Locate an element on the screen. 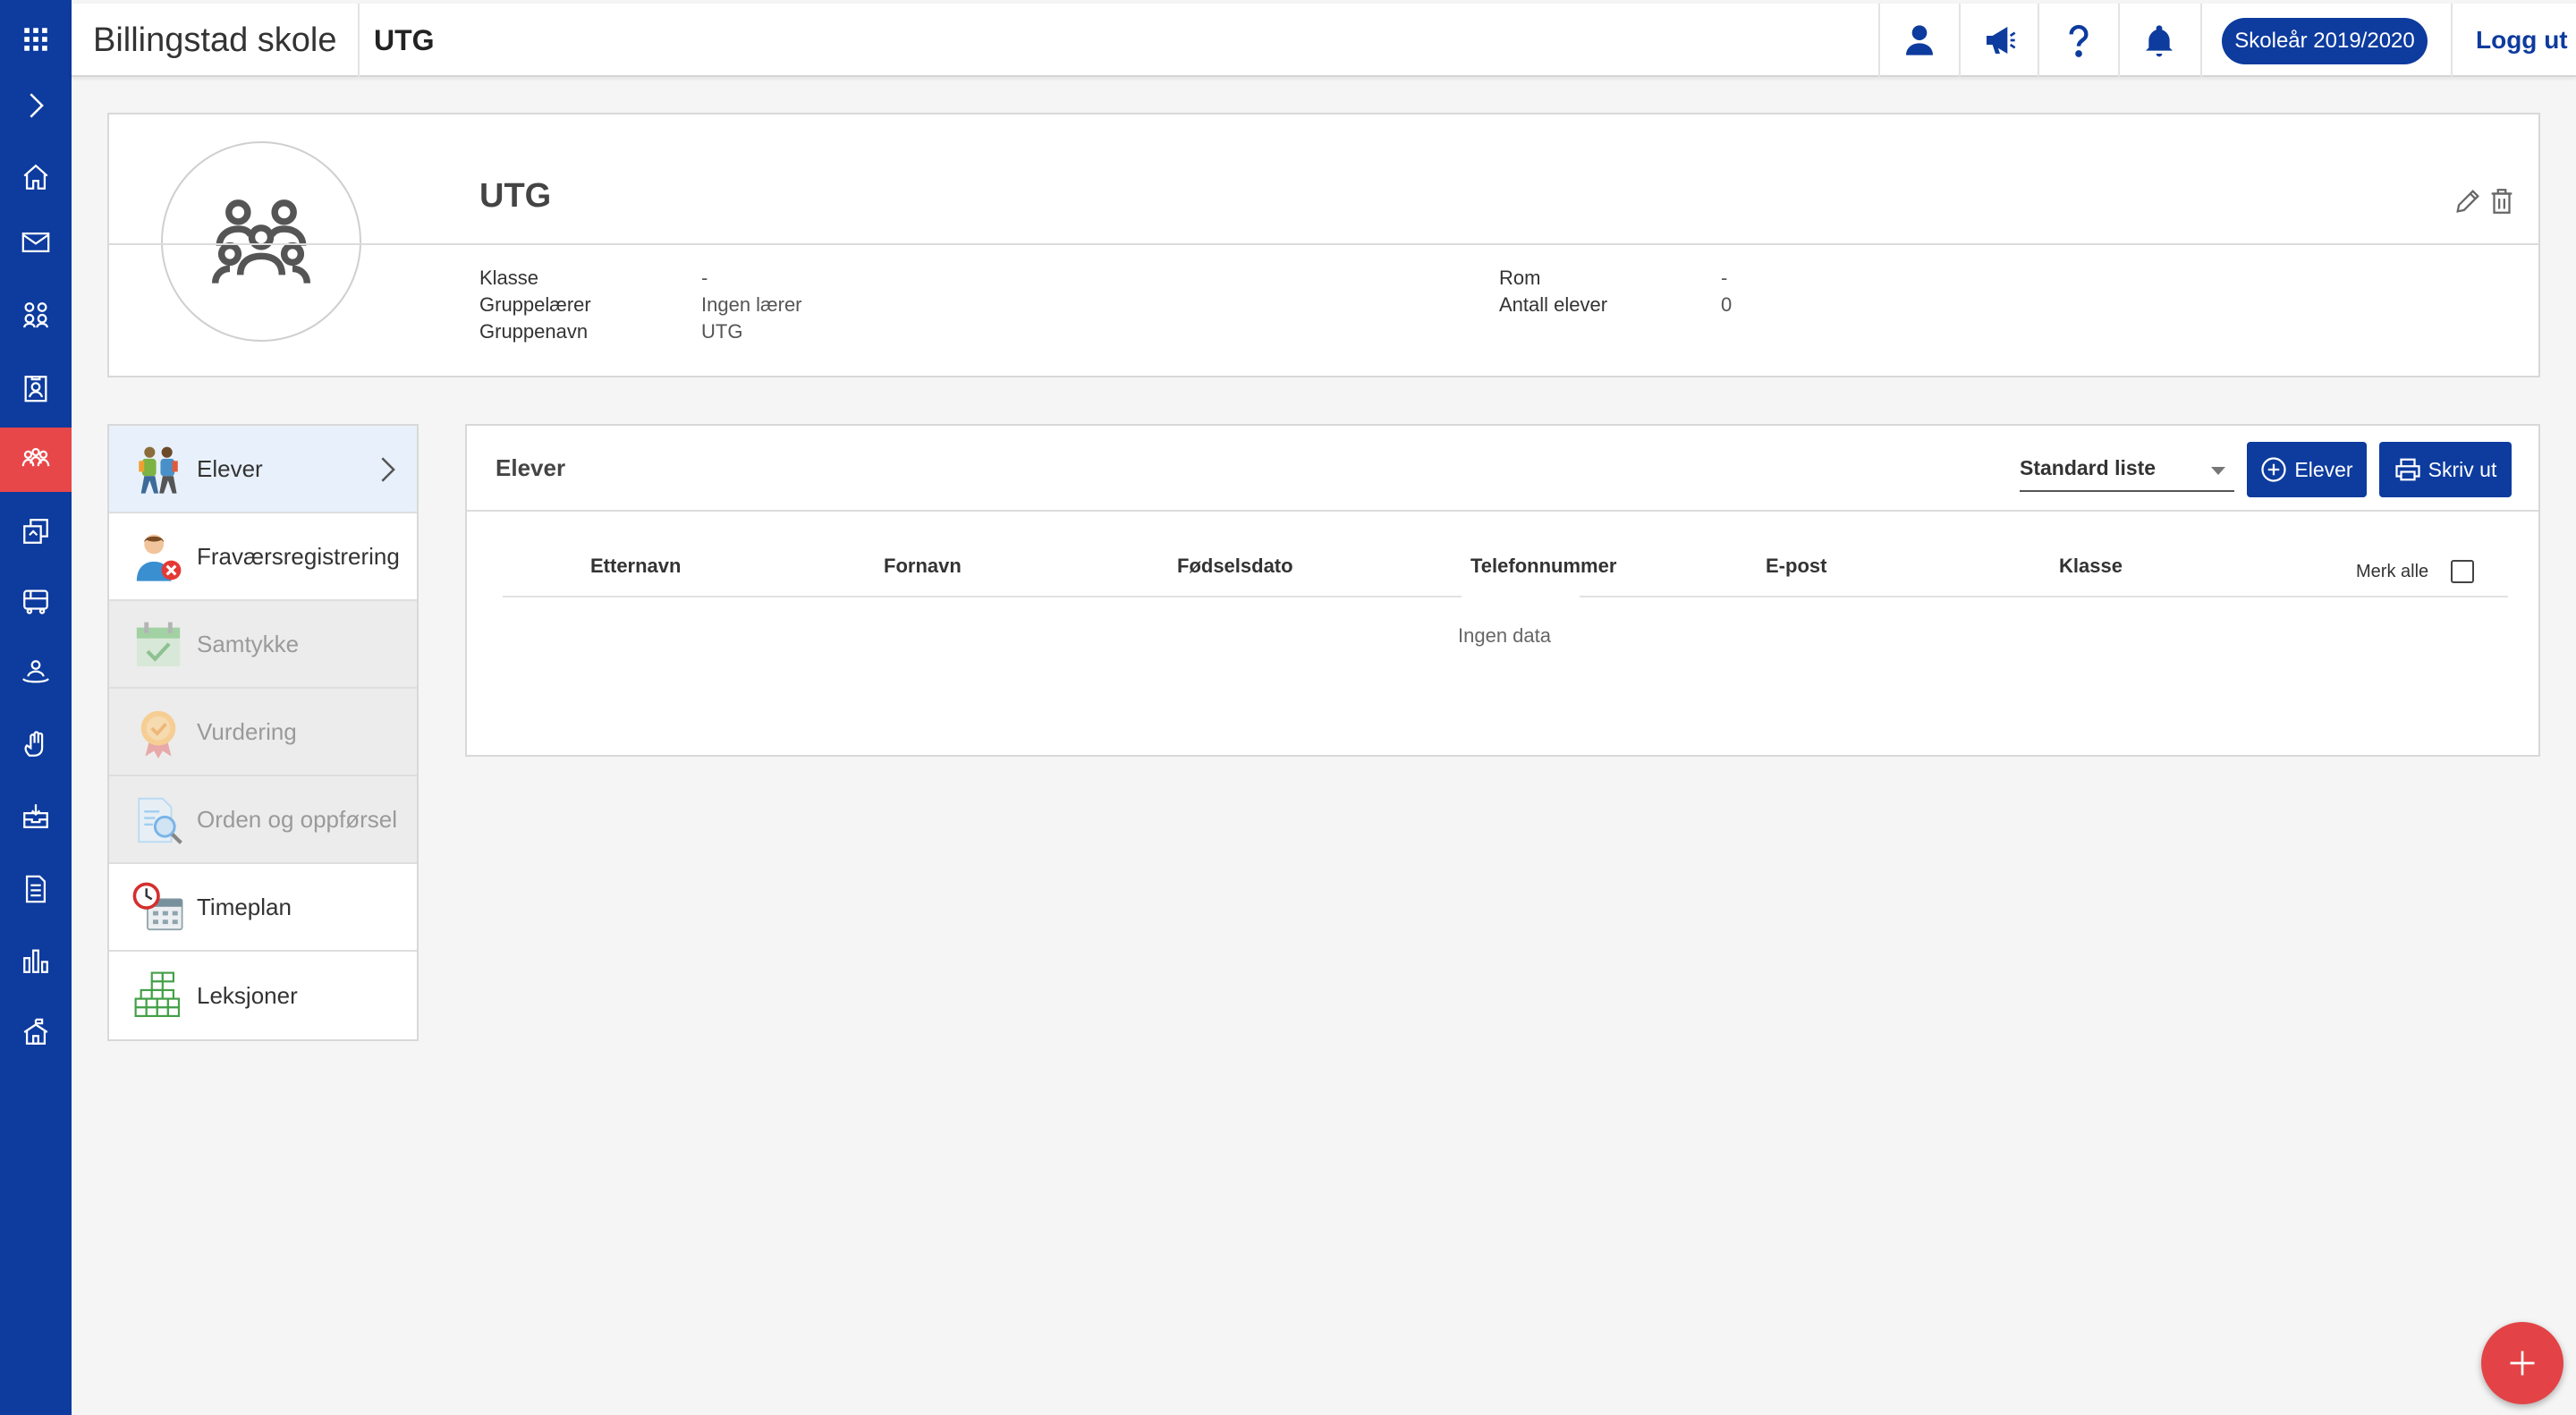 Image resolution: width=2576 pixels, height=1415 pixels. transfer-icon is located at coordinates (36, 531).